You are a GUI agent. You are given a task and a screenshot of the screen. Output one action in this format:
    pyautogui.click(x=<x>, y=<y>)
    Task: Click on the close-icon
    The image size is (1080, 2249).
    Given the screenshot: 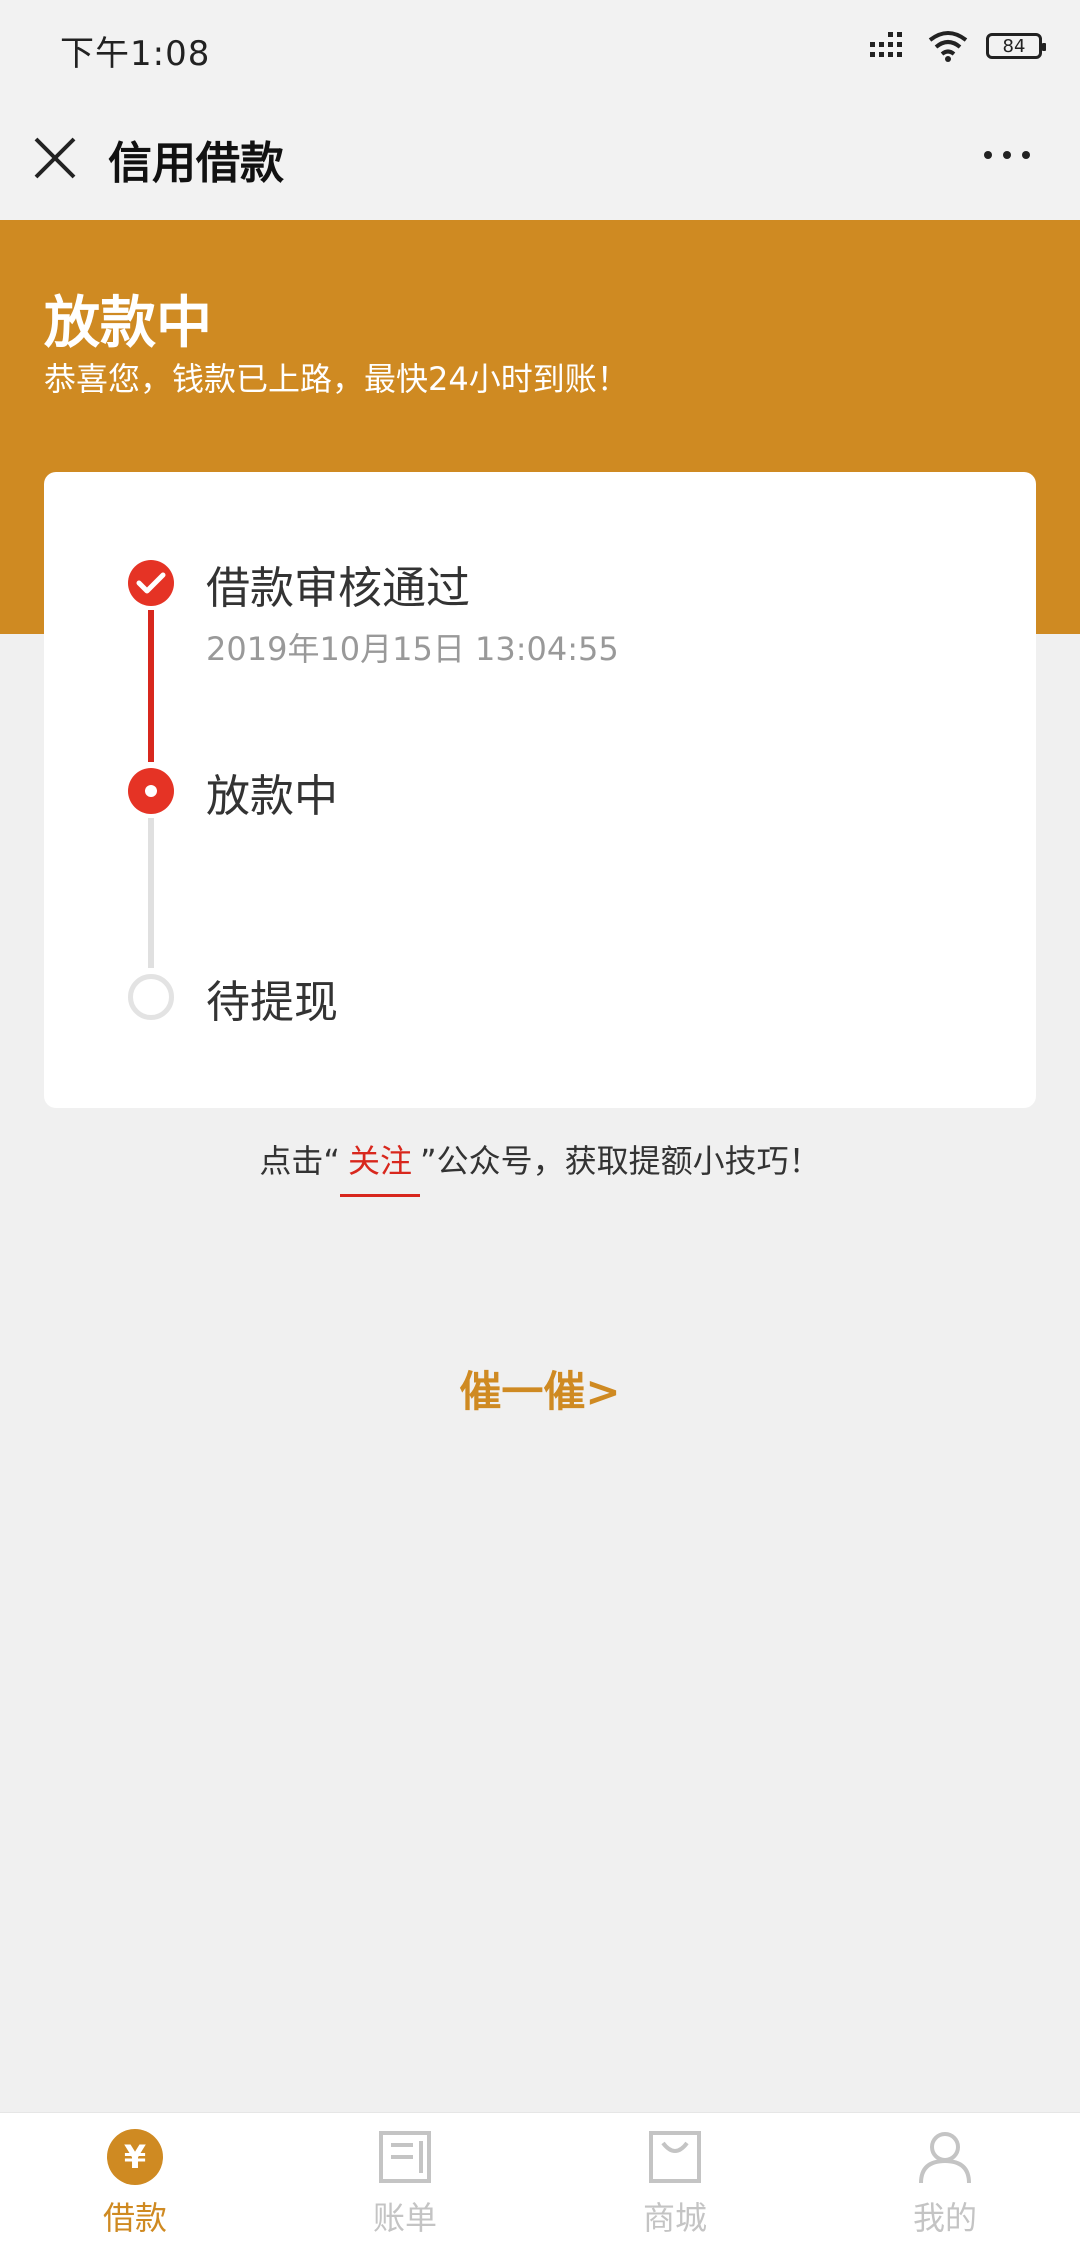 What is the action you would take?
    pyautogui.click(x=55, y=158)
    